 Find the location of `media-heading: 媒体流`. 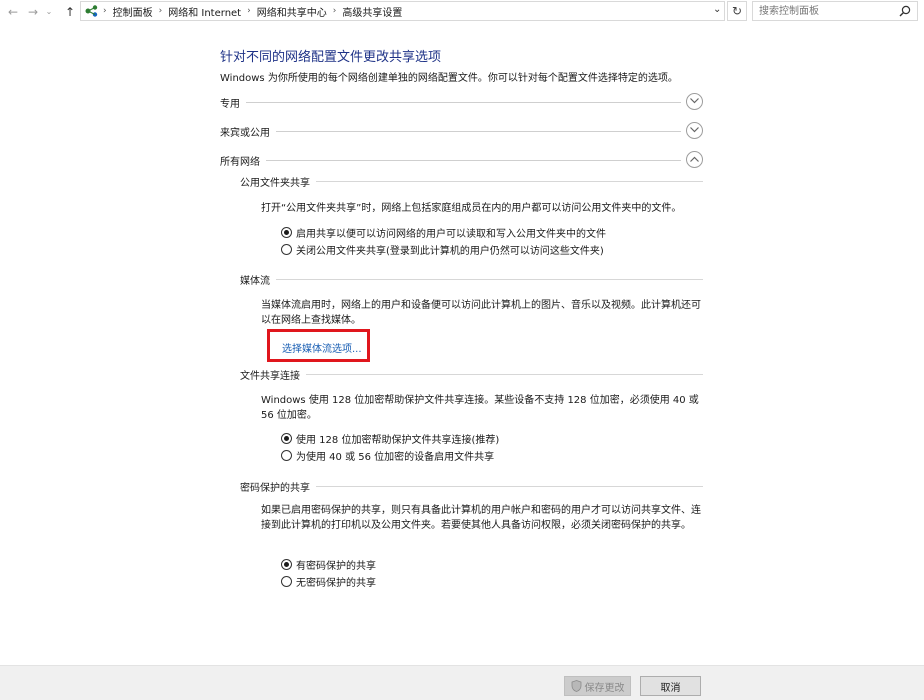

media-heading: 媒体流 is located at coordinates (471, 279).